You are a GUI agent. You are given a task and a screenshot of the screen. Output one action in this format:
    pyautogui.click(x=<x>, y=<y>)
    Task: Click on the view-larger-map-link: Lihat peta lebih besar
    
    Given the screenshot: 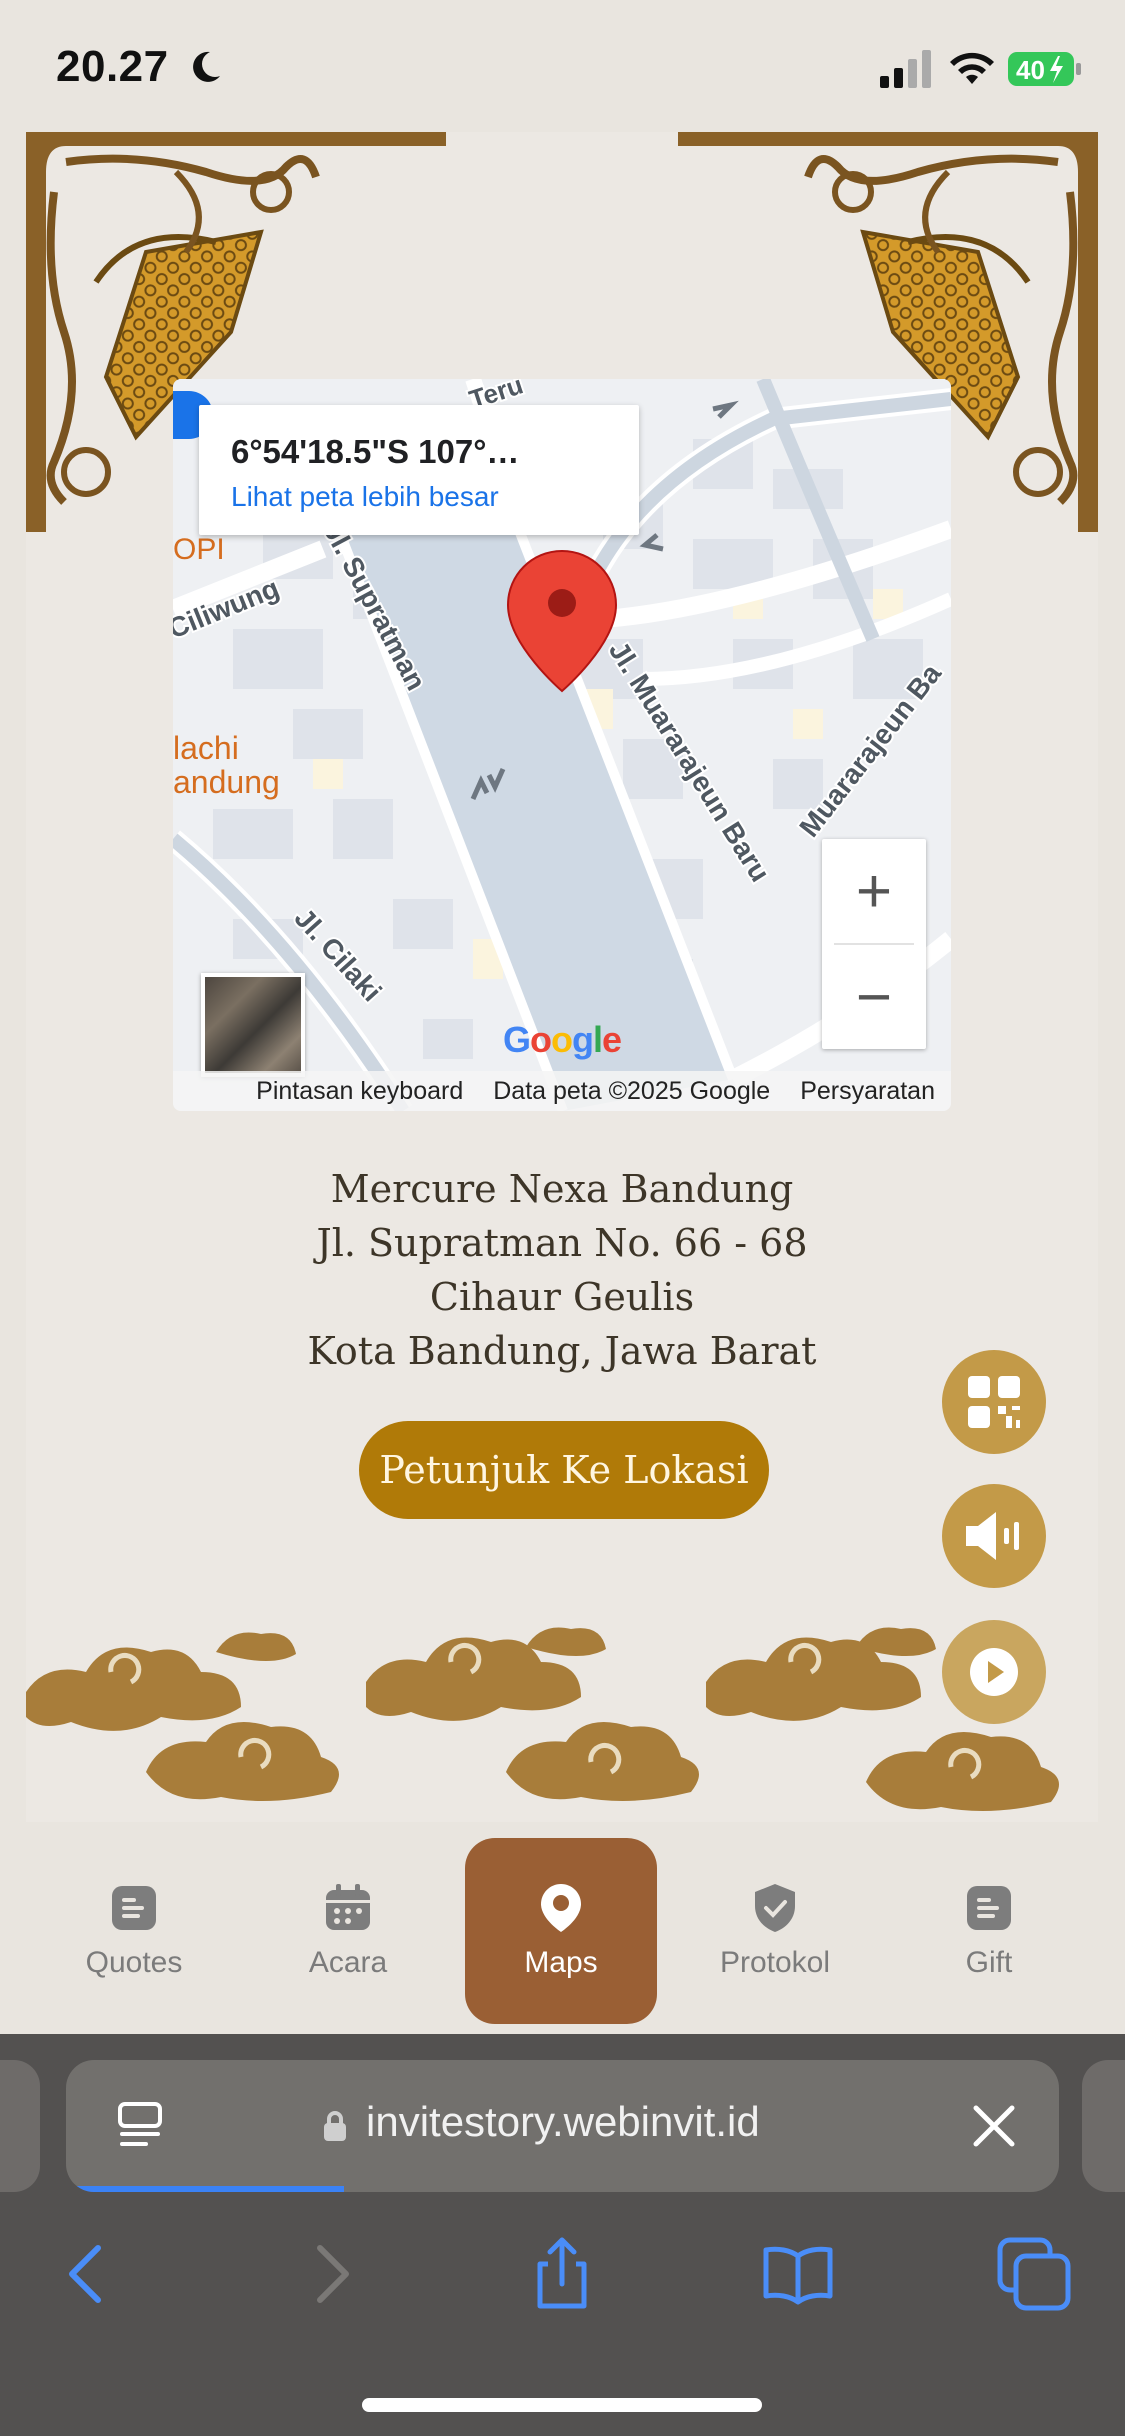 What is the action you would take?
    pyautogui.click(x=419, y=497)
    